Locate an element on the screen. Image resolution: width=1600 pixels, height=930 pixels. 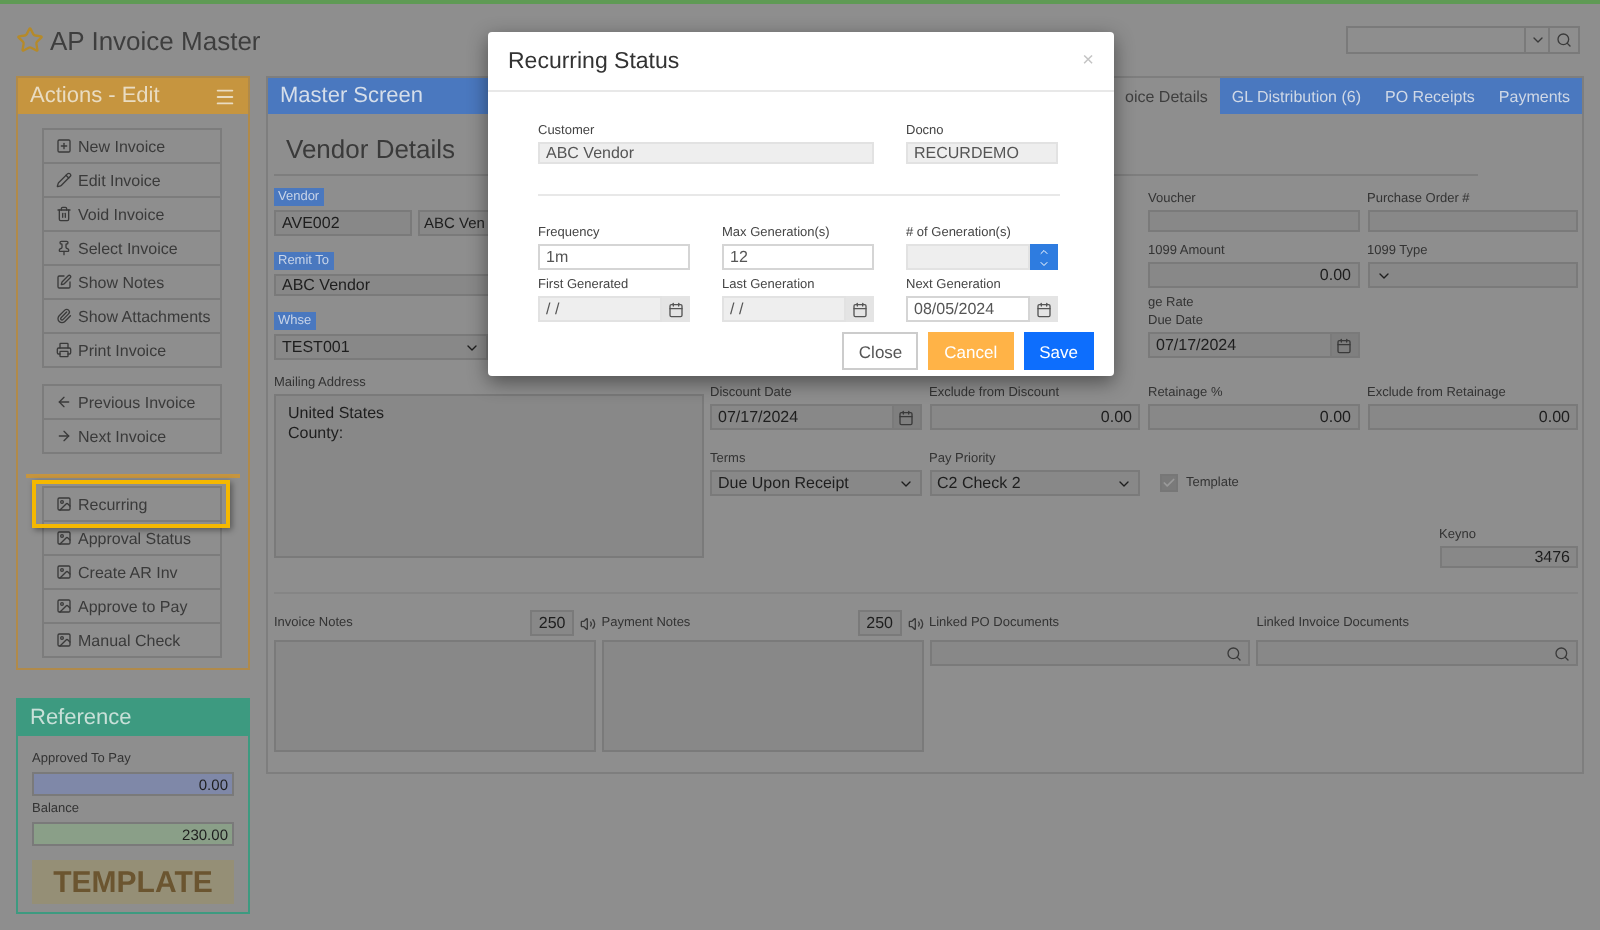
address-line: United States is located at coordinates (337, 413).